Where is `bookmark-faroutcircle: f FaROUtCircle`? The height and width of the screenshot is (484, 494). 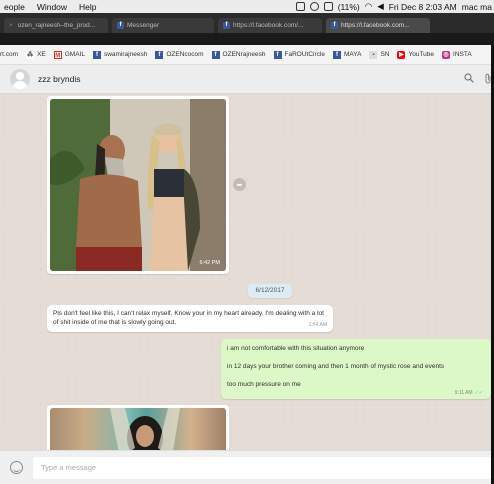 bookmark-faroutcircle: f FaROUtCircle is located at coordinates (299, 54).